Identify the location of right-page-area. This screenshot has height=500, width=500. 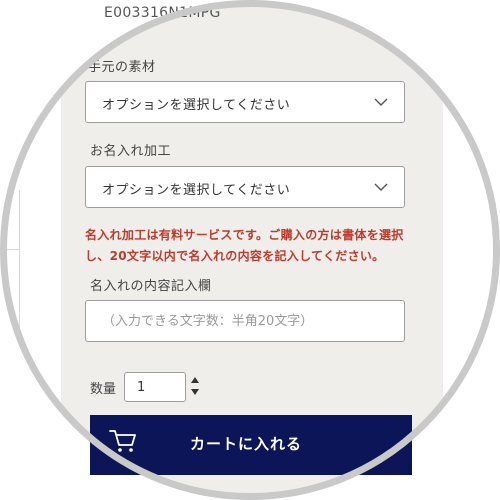
(469, 250).